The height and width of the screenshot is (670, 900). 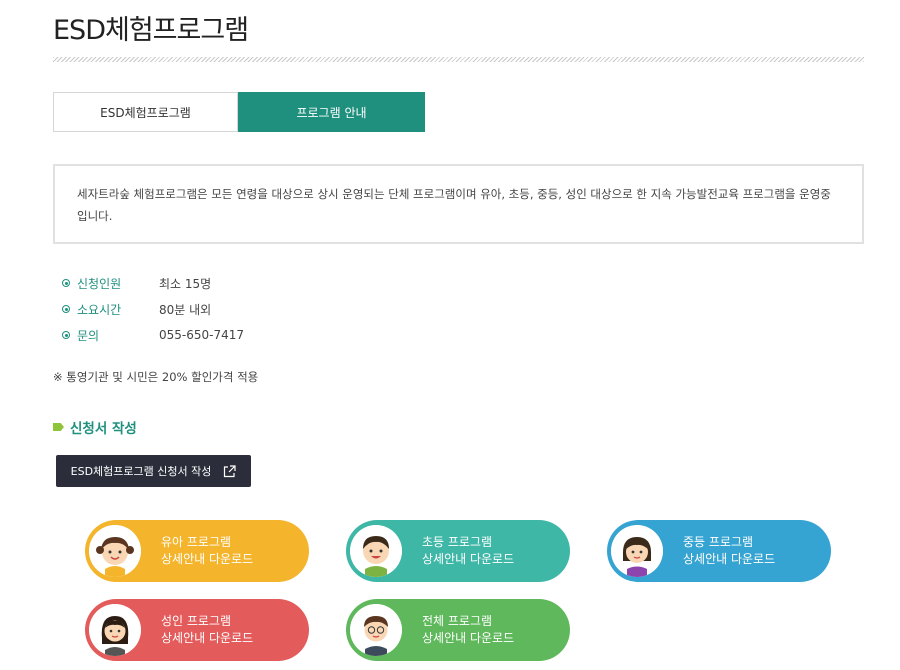 I want to click on info-label: 문의, so click(x=88, y=335).